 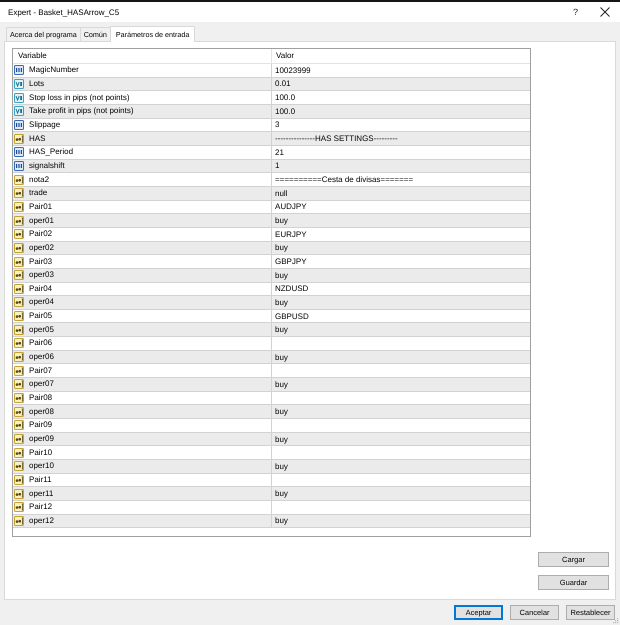 What do you see at coordinates (40, 398) in the screenshot?
I see `variable-name: Pair08` at bounding box center [40, 398].